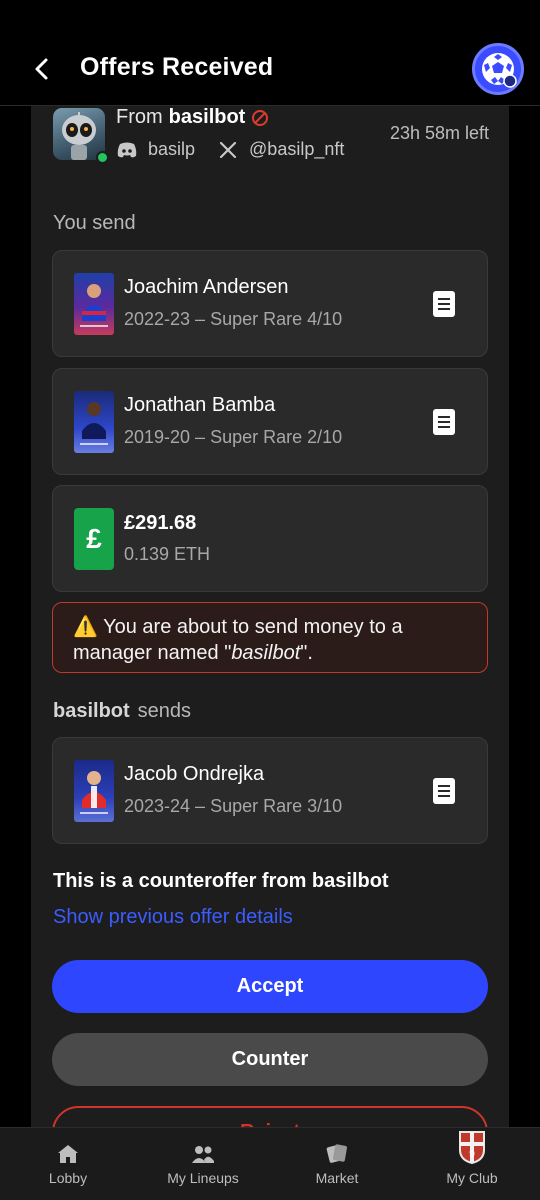  I want to click on nav-label: My Club, so click(472, 1178).